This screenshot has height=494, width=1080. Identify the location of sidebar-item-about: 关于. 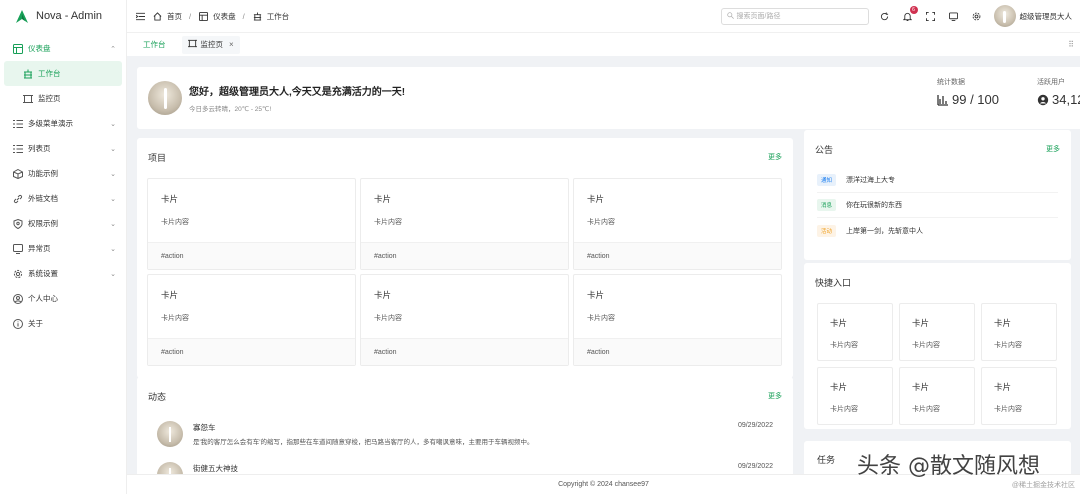
(63, 323).